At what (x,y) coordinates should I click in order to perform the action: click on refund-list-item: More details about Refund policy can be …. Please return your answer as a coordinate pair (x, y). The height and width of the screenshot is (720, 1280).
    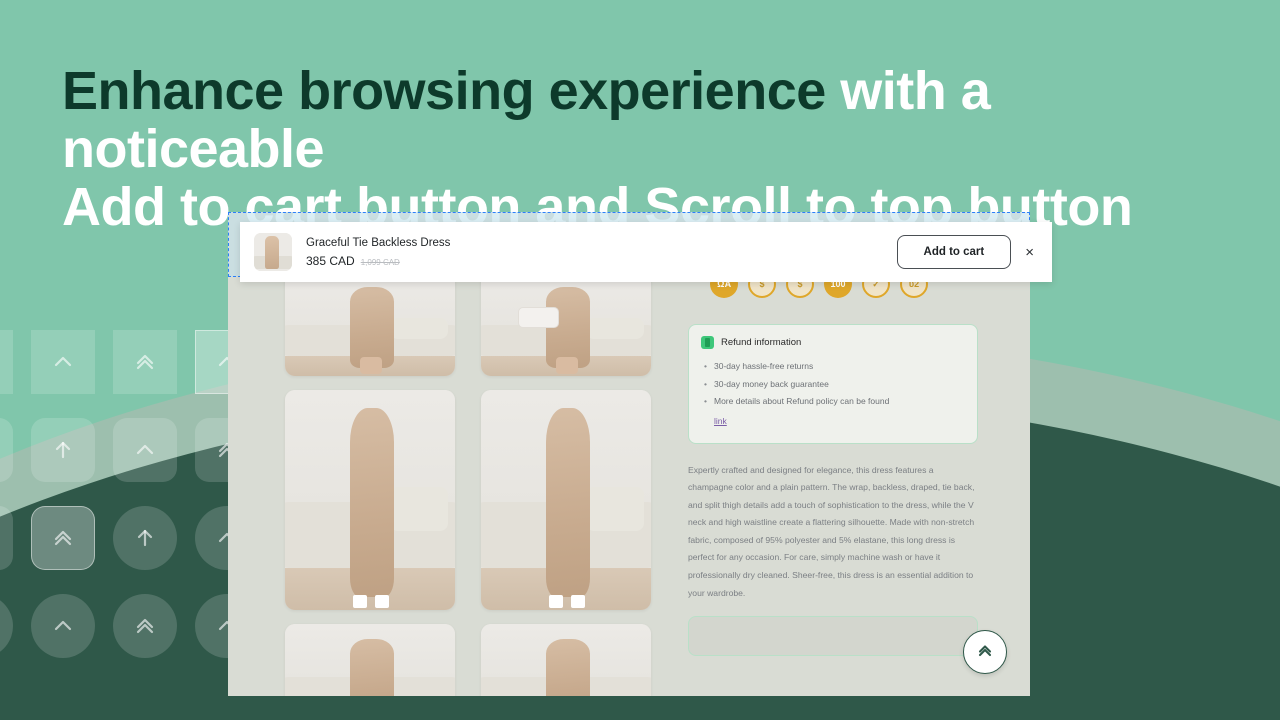
    Looking at the image, I should click on (833, 402).